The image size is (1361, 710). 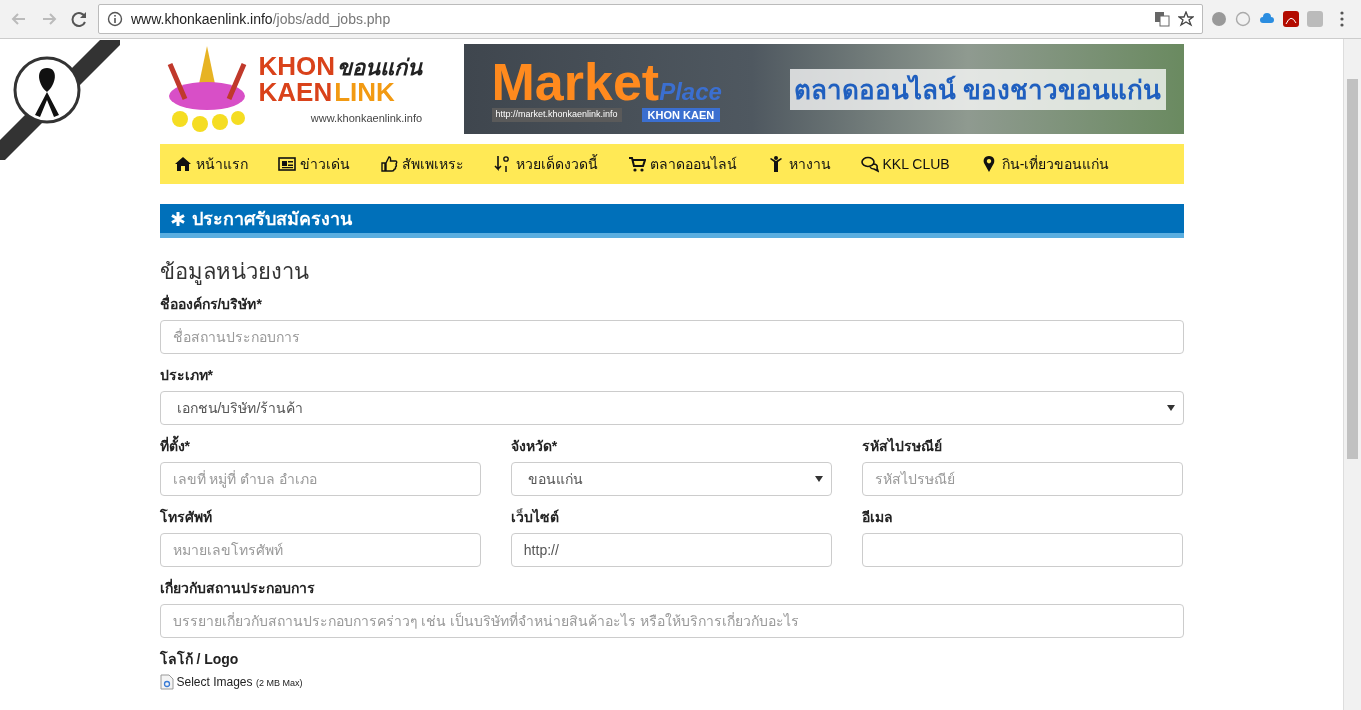 I want to click on field-label: โลโก้ / Logo, so click(x=199, y=659).